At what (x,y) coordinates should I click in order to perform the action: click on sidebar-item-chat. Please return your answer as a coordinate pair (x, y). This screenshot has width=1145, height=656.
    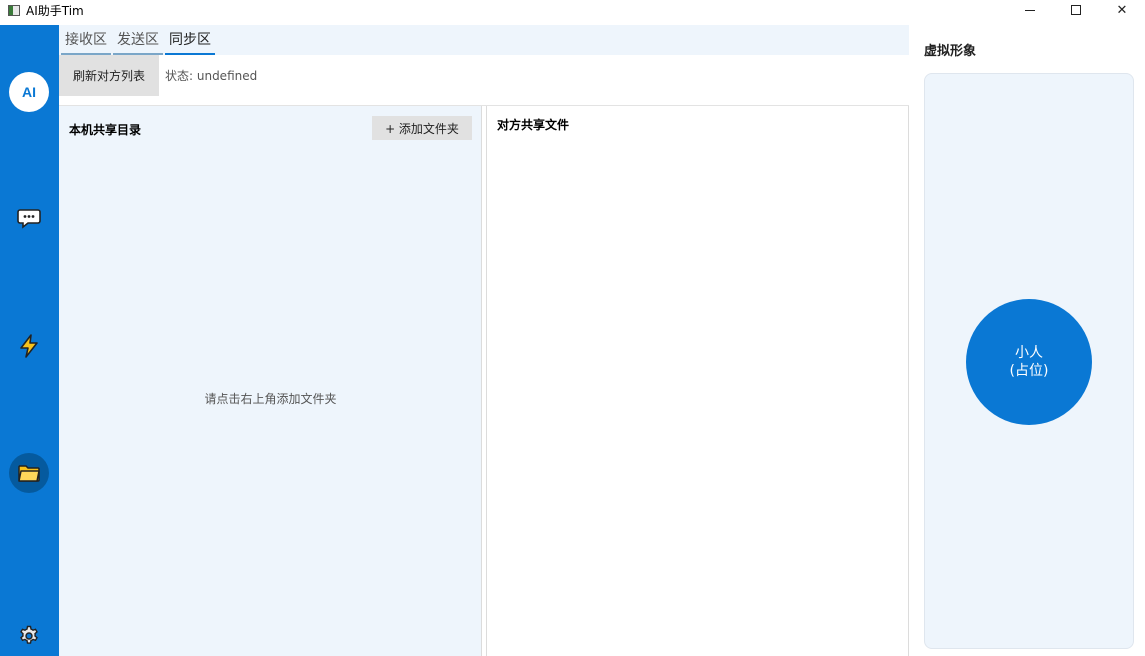
    Looking at the image, I should click on (29, 218).